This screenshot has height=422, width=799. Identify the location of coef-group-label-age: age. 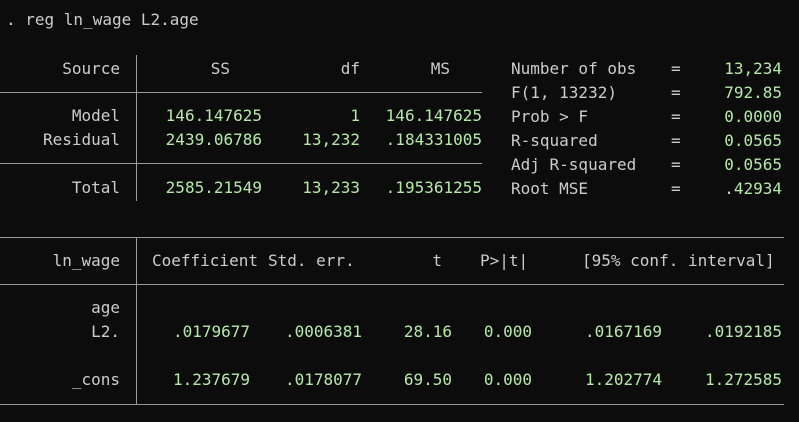
(105, 307).